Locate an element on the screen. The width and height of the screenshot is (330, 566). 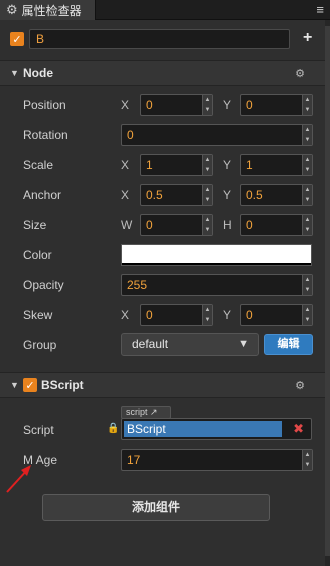
anchor-y-axis-label: Y is located at coordinates (227, 195).